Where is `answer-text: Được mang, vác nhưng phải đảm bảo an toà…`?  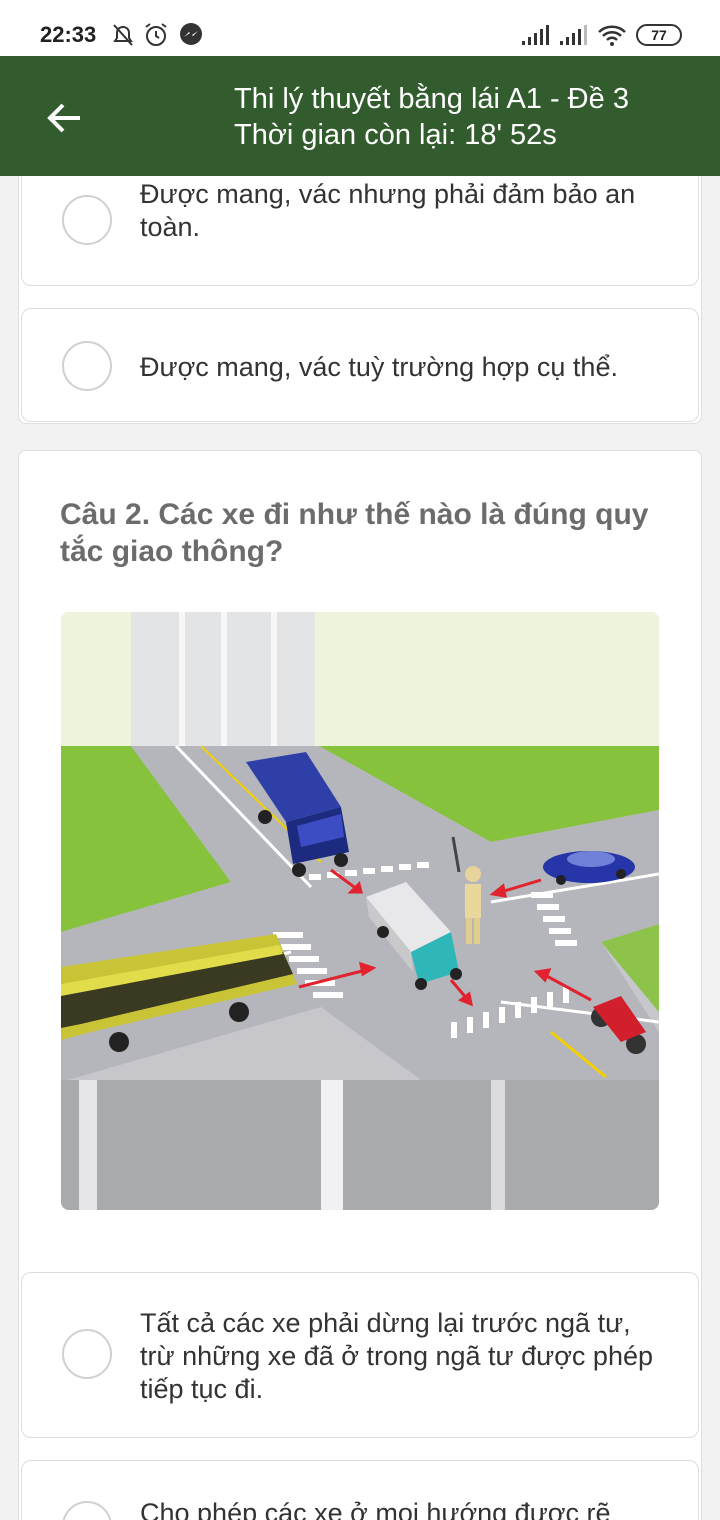 answer-text: Được mang, vác nhưng phải đảm bảo an toà… is located at coordinates (388, 210).